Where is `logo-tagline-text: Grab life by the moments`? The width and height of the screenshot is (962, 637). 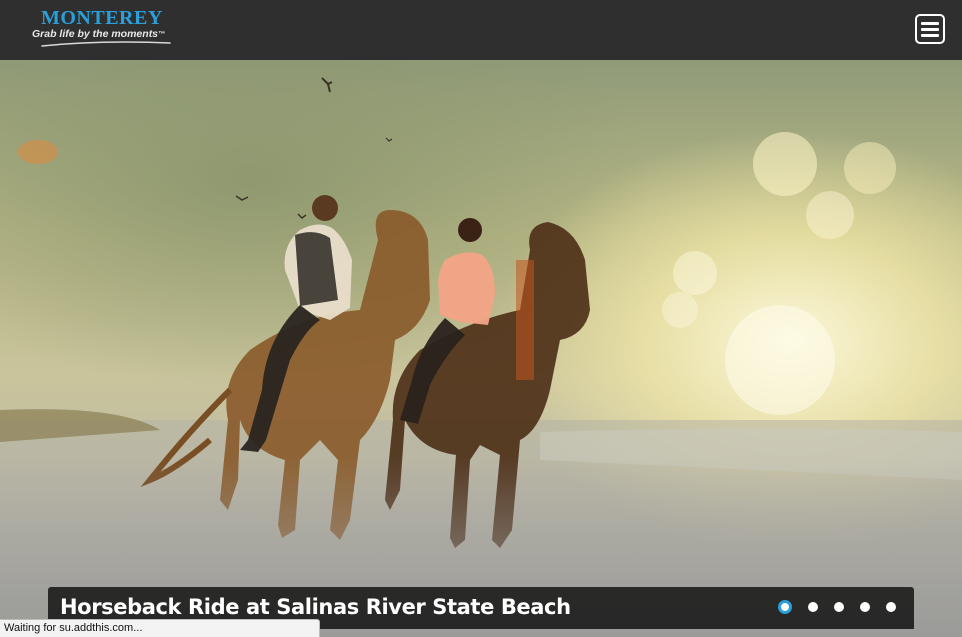
logo-tagline-text: Grab life by the moments is located at coordinates (95, 34).